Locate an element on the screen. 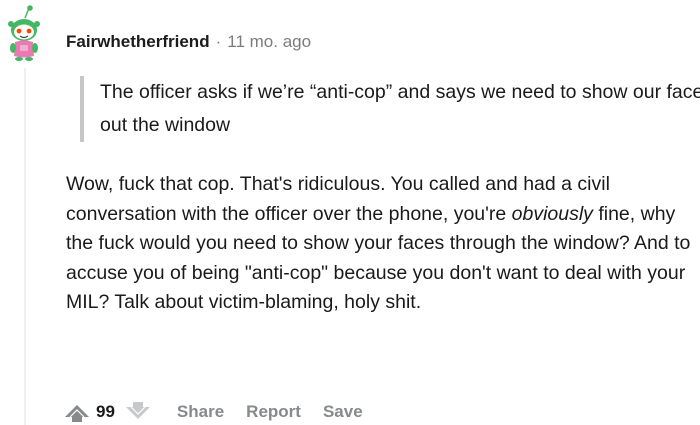 This screenshot has width=700, height=425. timestamp: 11 mo. ago is located at coordinates (269, 41).